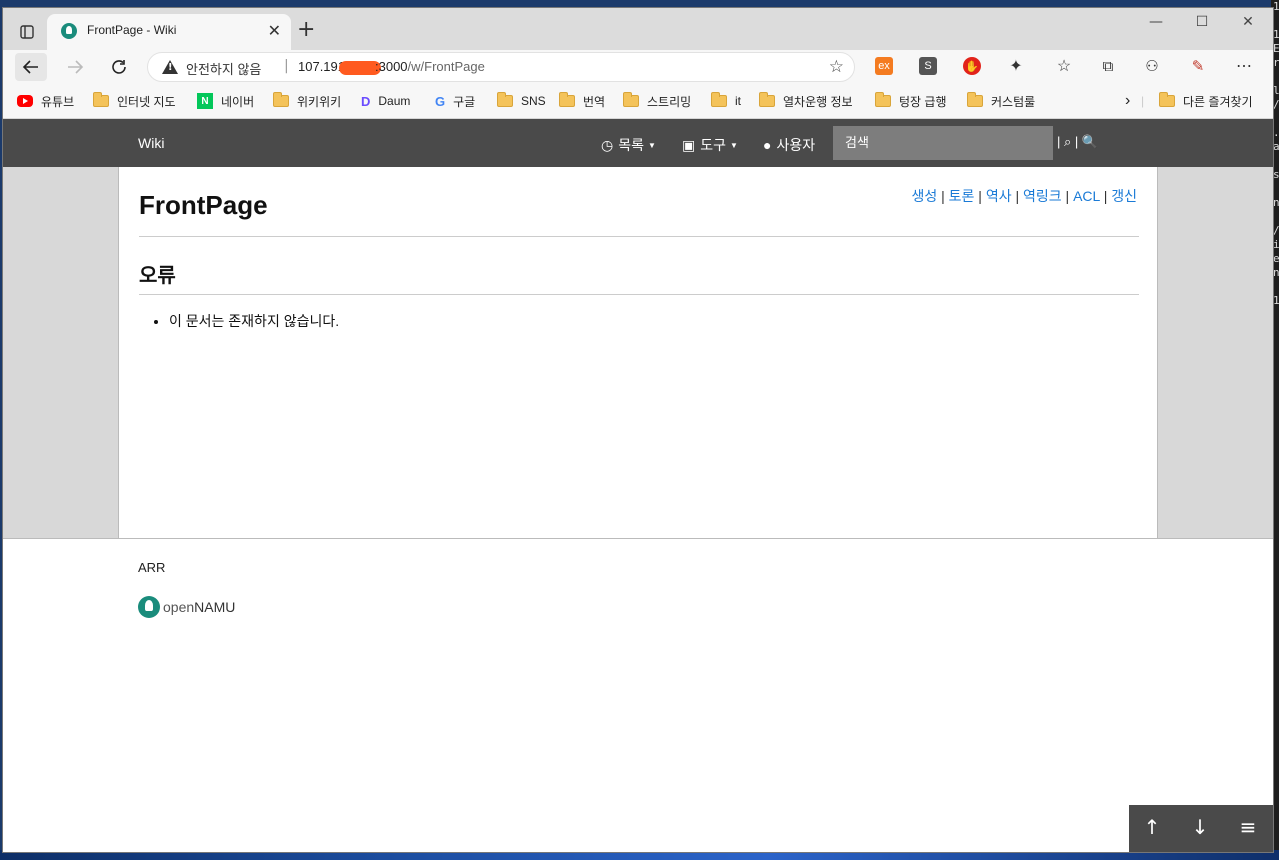 Image resolution: width=1279 pixels, height=860 pixels. What do you see at coordinates (394, 101) in the screenshot?
I see `bookmark-label: Daum` at bounding box center [394, 101].